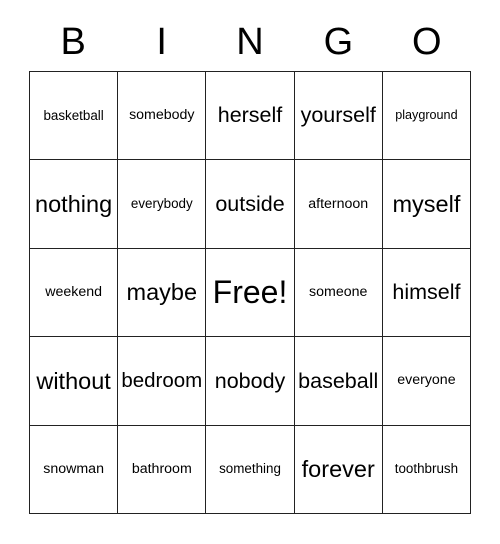 The width and height of the screenshot is (500, 544). I want to click on bingo-row: weekend maybe Free! someone himself, so click(251, 293).